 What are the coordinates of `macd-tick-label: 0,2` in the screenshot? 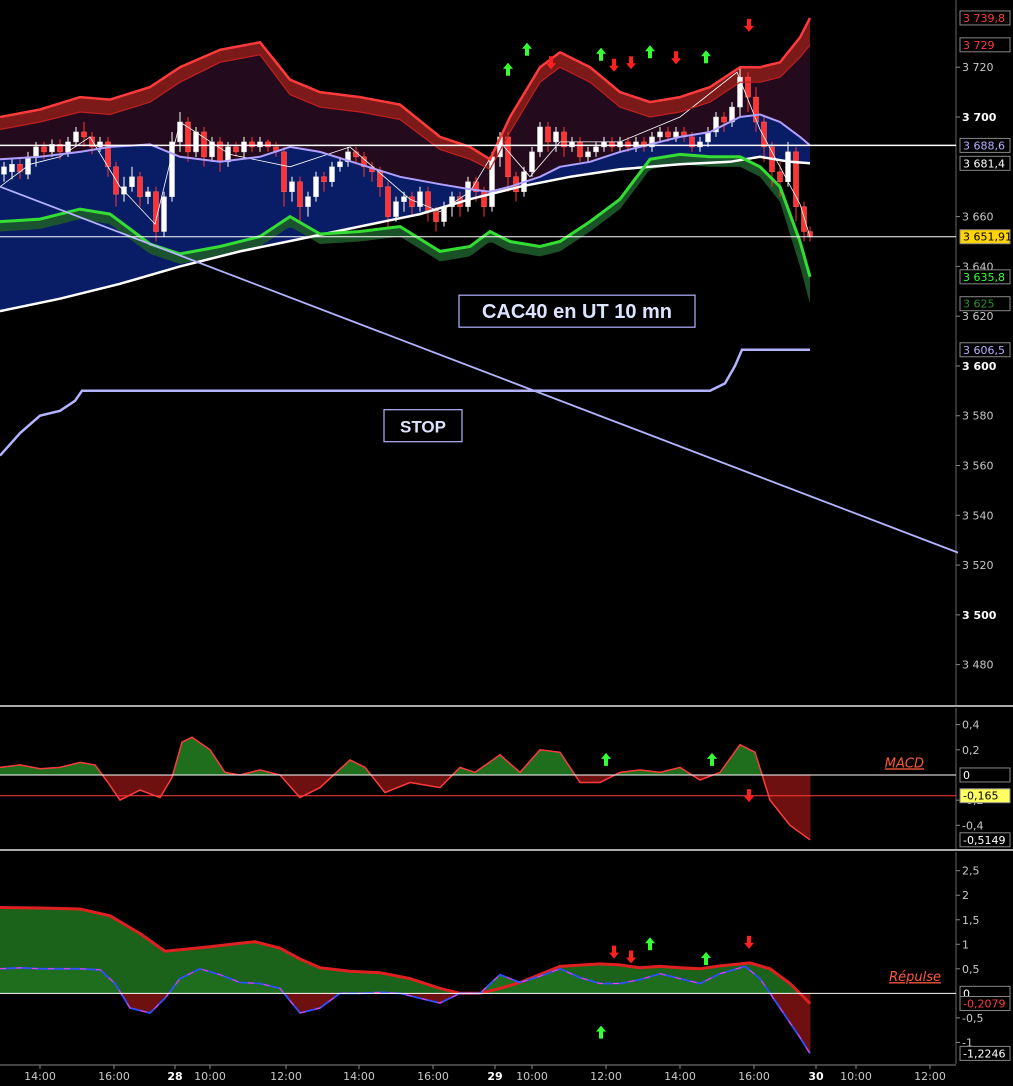 It's located at (971, 750).